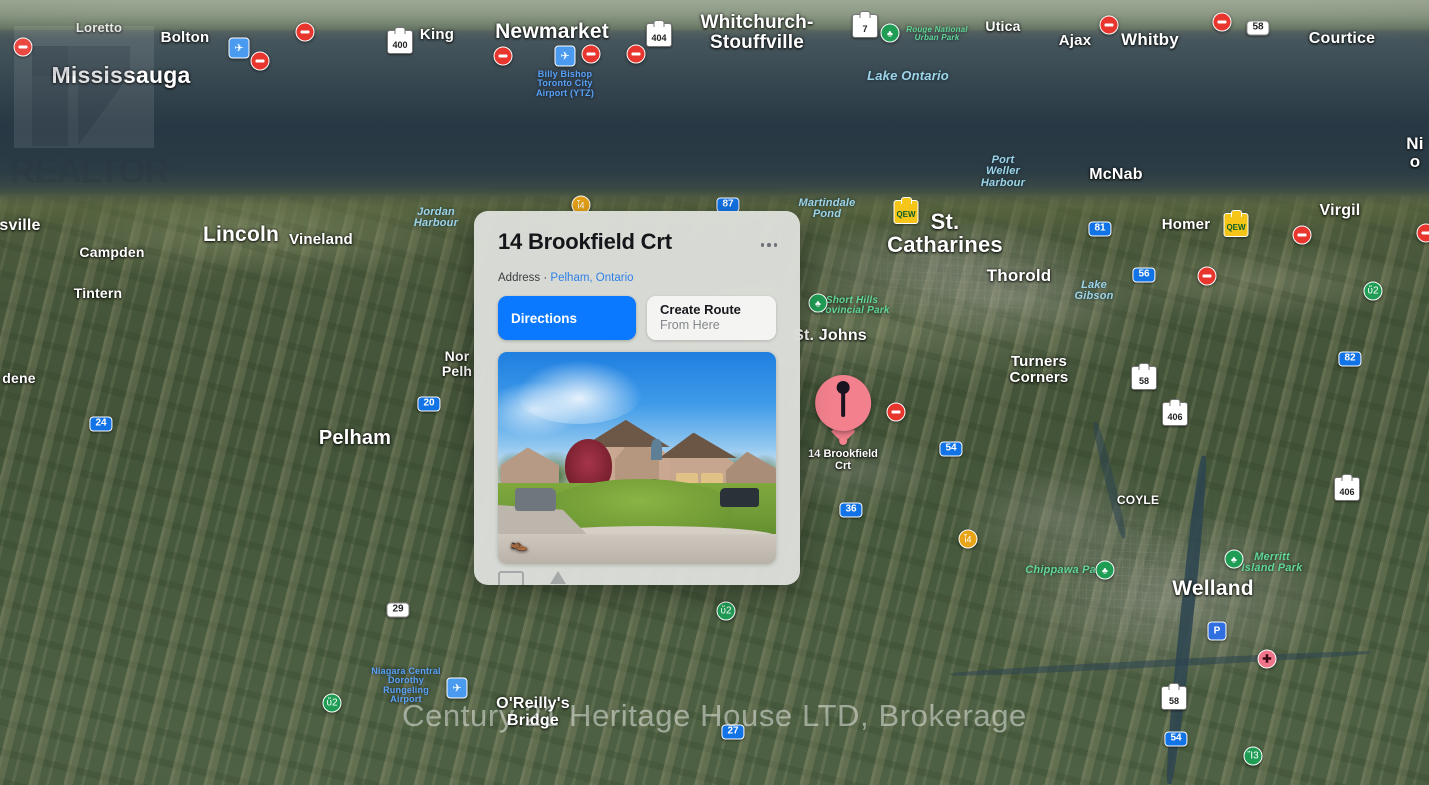 The width and height of the screenshot is (1429, 785). I want to click on route-shield-number: 81, so click(1100, 228).